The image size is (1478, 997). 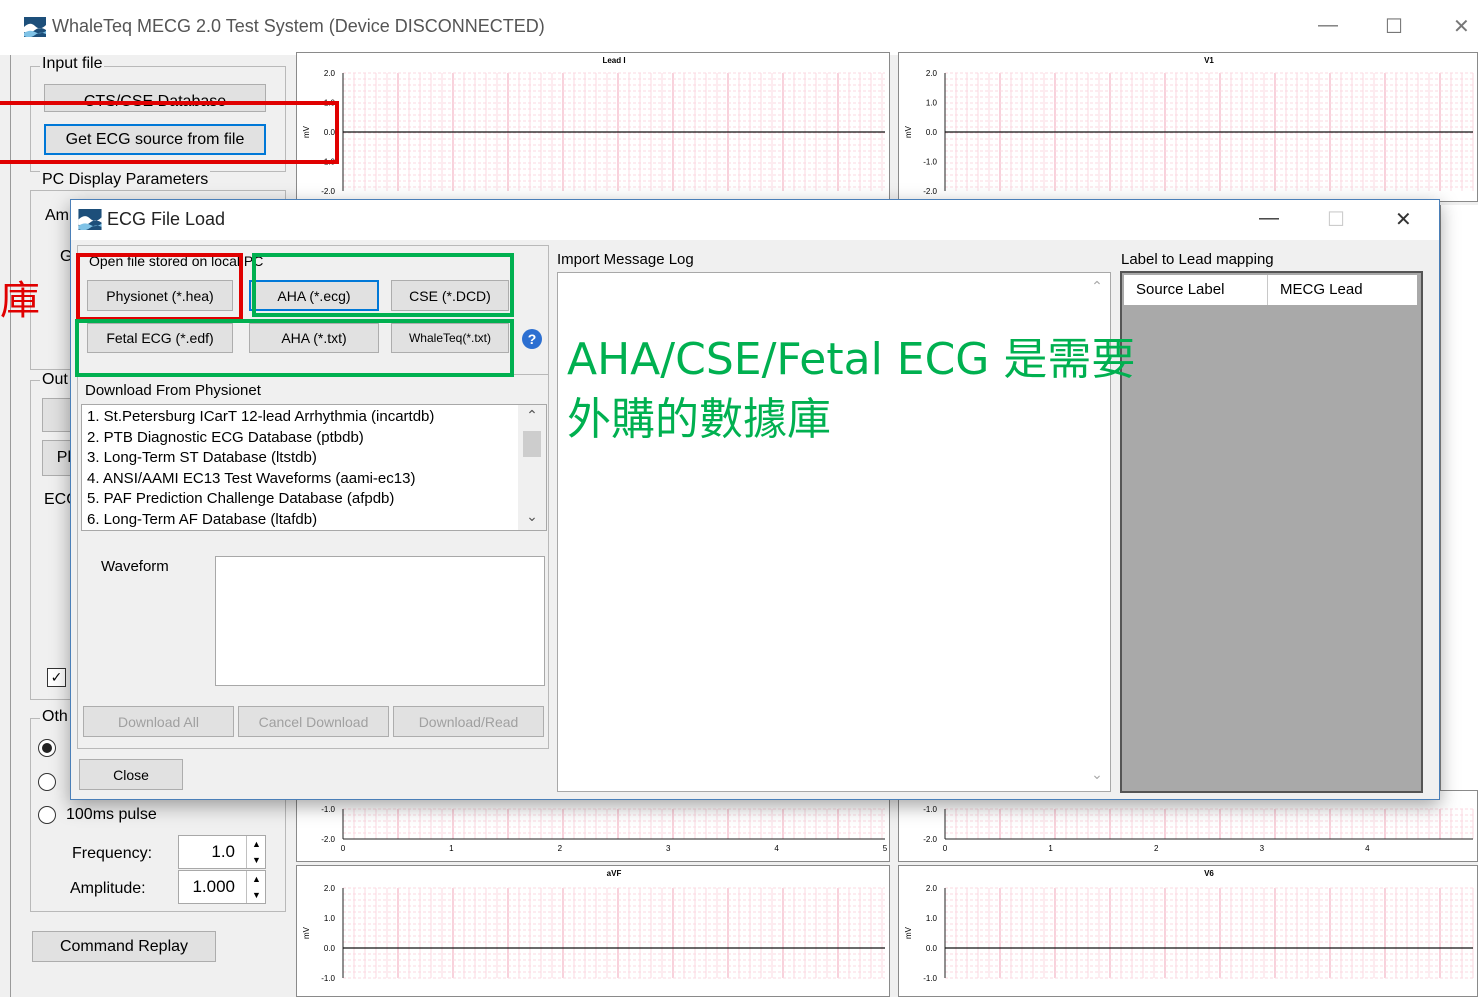 I want to click on chart-title: V1, so click(x=1209, y=60).